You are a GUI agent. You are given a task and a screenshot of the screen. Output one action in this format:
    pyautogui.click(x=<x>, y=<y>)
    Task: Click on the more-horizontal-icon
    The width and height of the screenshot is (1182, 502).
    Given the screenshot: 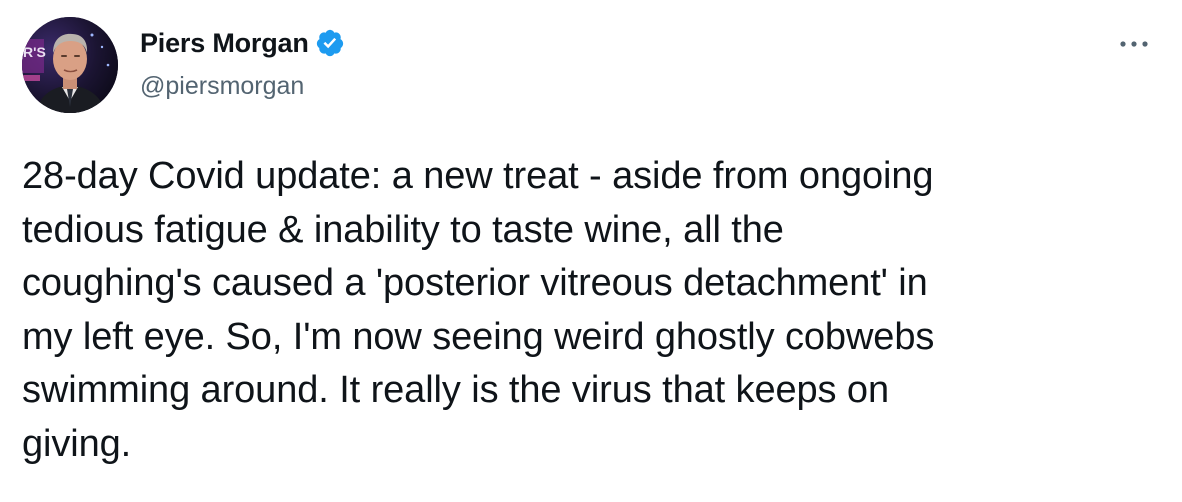 What is the action you would take?
    pyautogui.click(x=1134, y=44)
    